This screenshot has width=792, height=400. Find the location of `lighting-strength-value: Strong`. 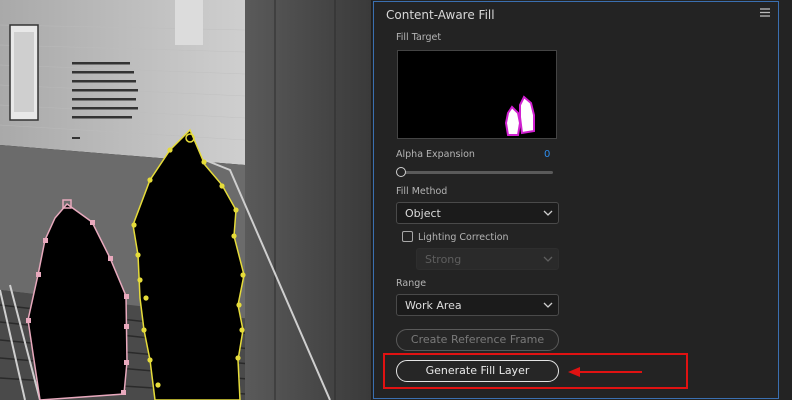

lighting-strength-value: Strong is located at coordinates (443, 259).